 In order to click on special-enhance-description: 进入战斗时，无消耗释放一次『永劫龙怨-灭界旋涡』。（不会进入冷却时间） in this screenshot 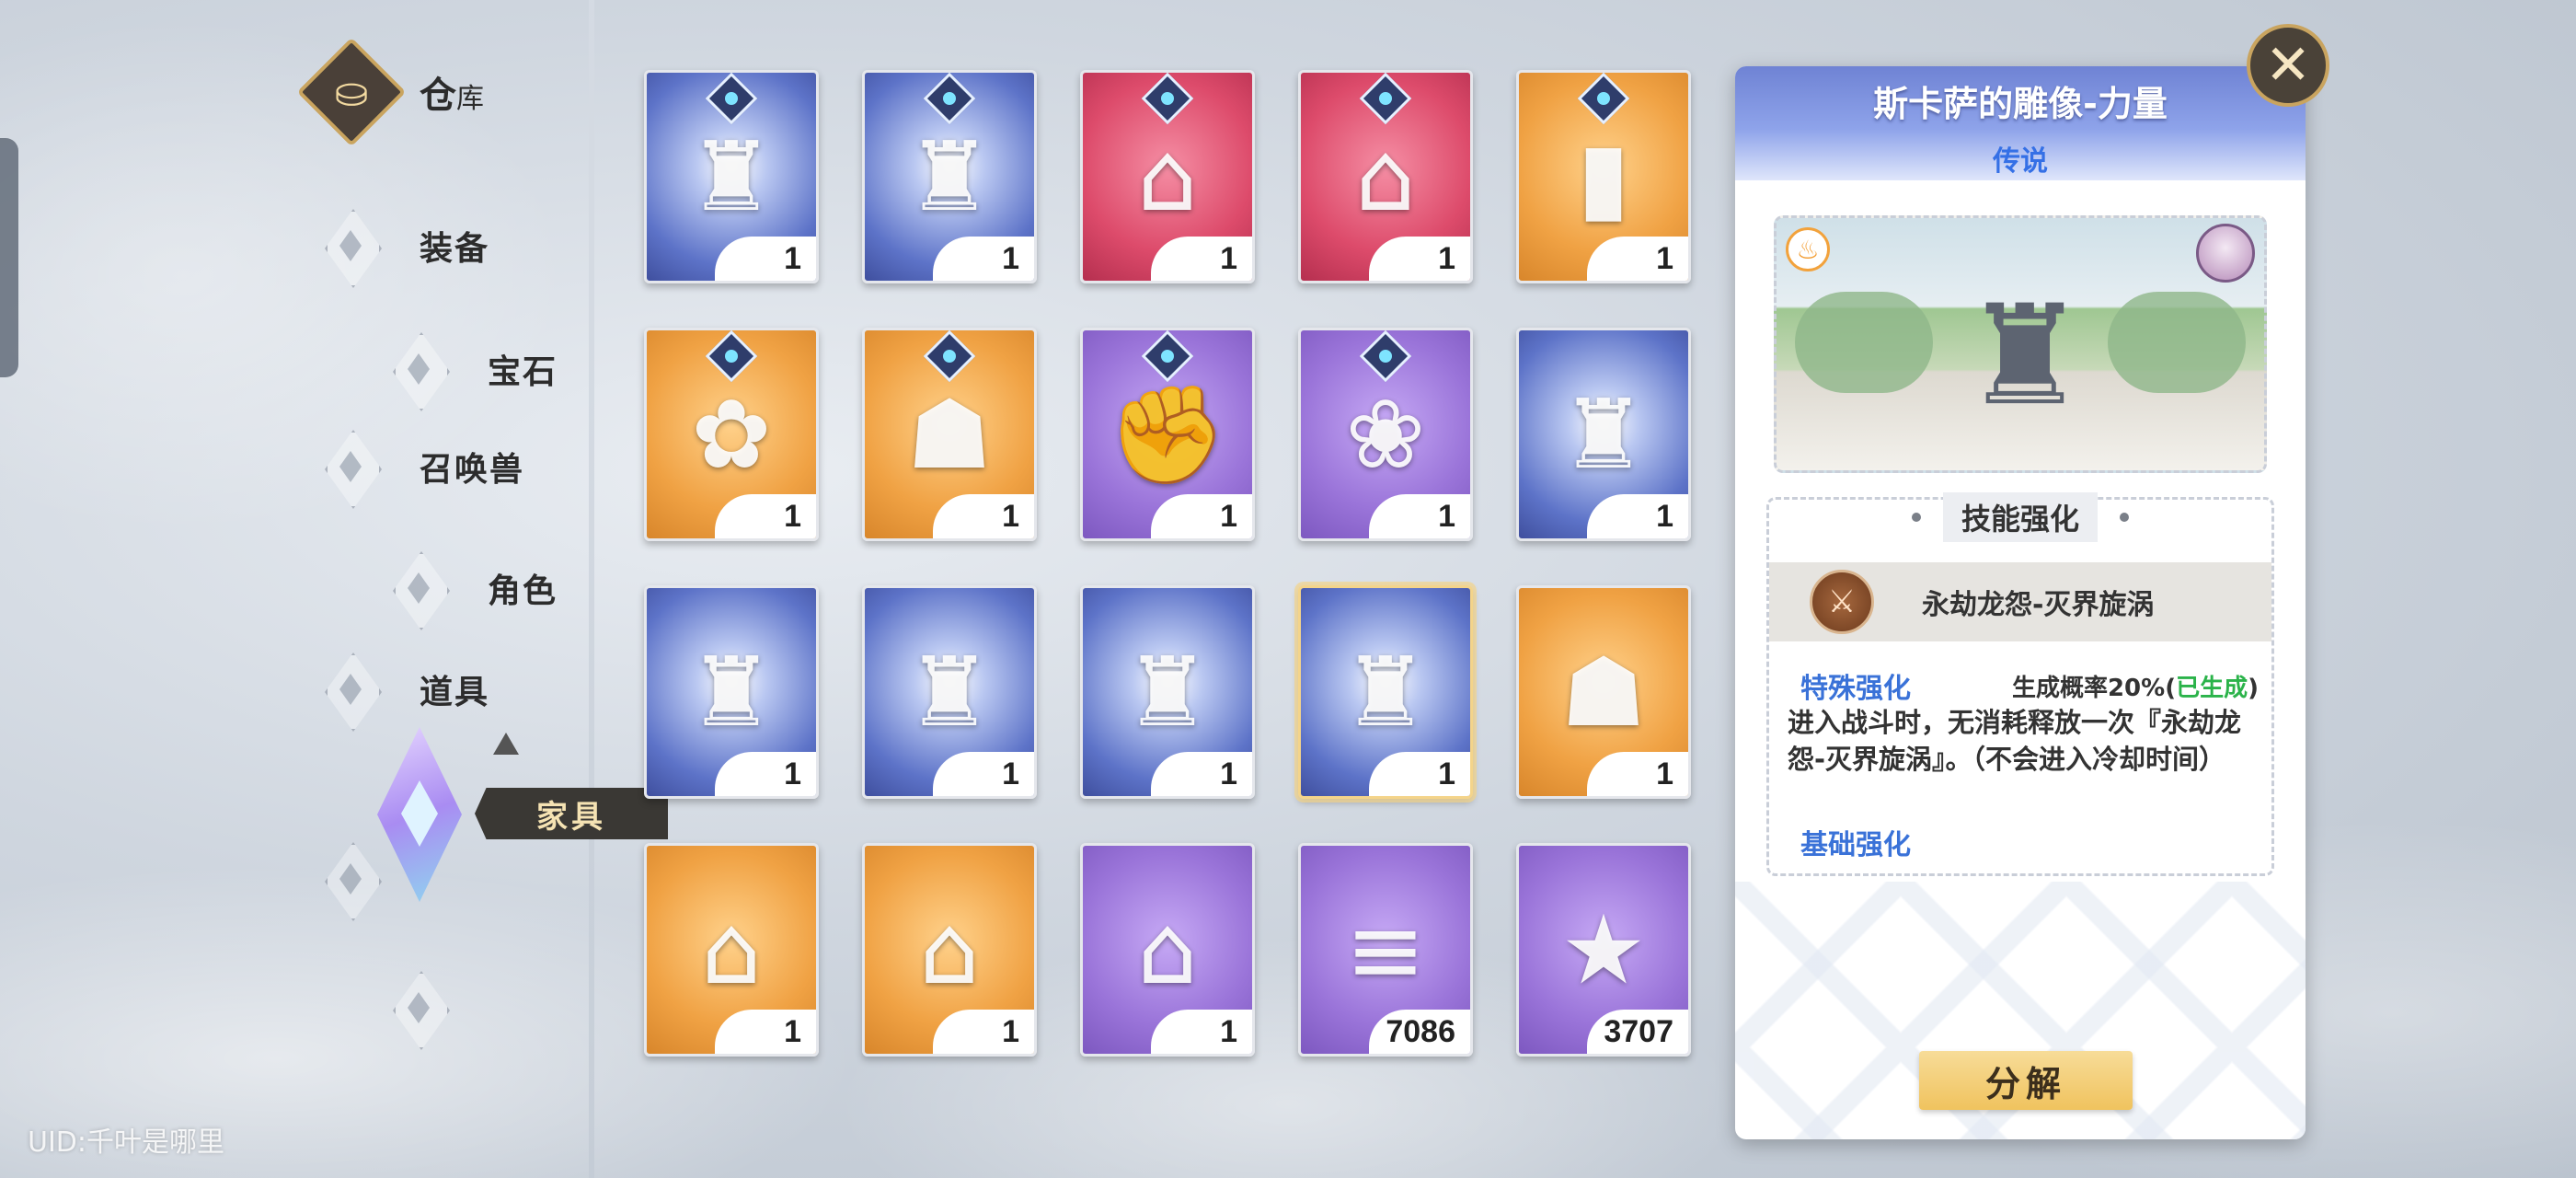, I will do `click(2015, 741)`.